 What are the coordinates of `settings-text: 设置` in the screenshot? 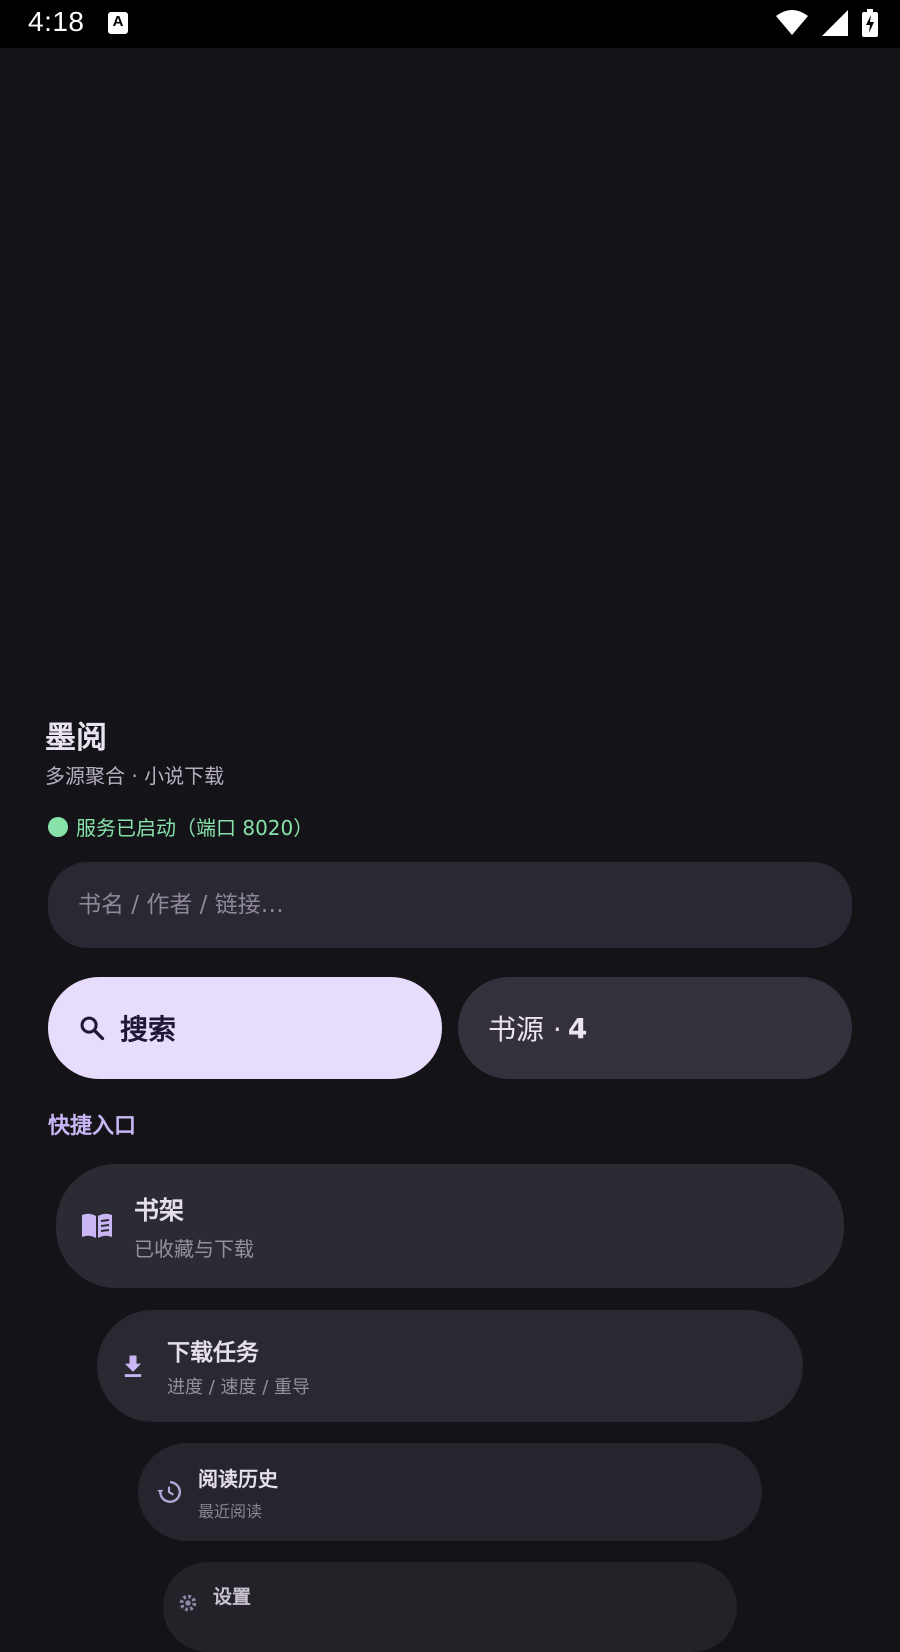 It's located at (232, 1595).